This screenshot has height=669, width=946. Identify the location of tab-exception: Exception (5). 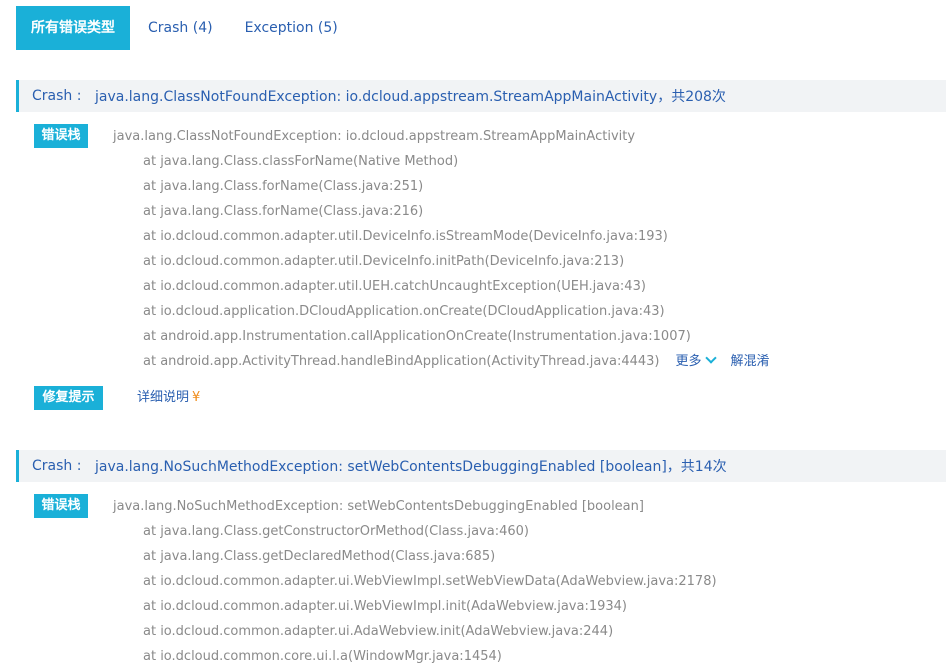
(291, 28).